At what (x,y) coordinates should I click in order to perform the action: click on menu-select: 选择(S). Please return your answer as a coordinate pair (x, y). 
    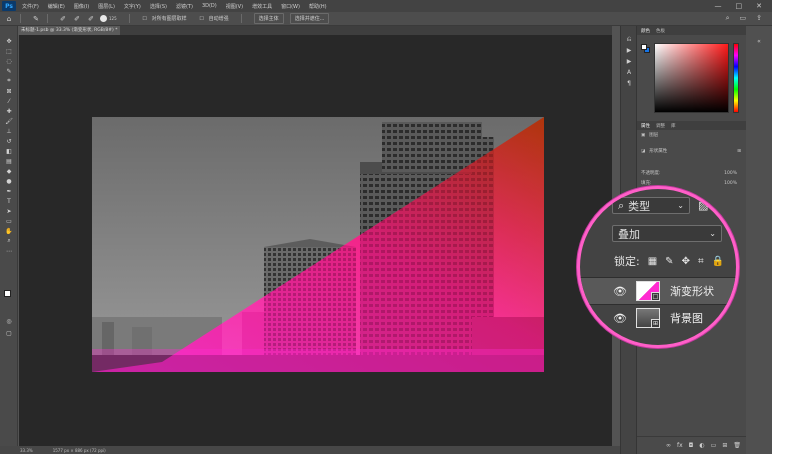
    Looking at the image, I should click on (158, 6).